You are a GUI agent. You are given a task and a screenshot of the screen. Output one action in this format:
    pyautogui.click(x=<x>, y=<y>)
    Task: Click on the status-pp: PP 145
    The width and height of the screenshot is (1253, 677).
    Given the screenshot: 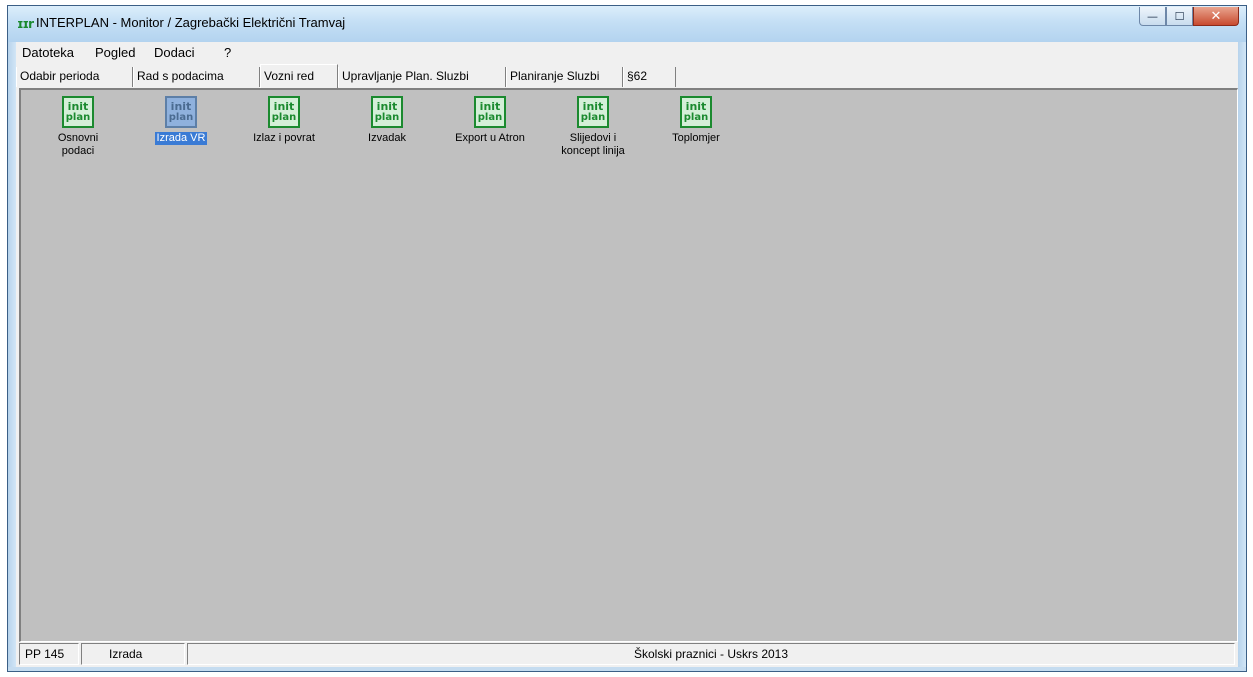 What is the action you would take?
    pyautogui.click(x=49, y=654)
    